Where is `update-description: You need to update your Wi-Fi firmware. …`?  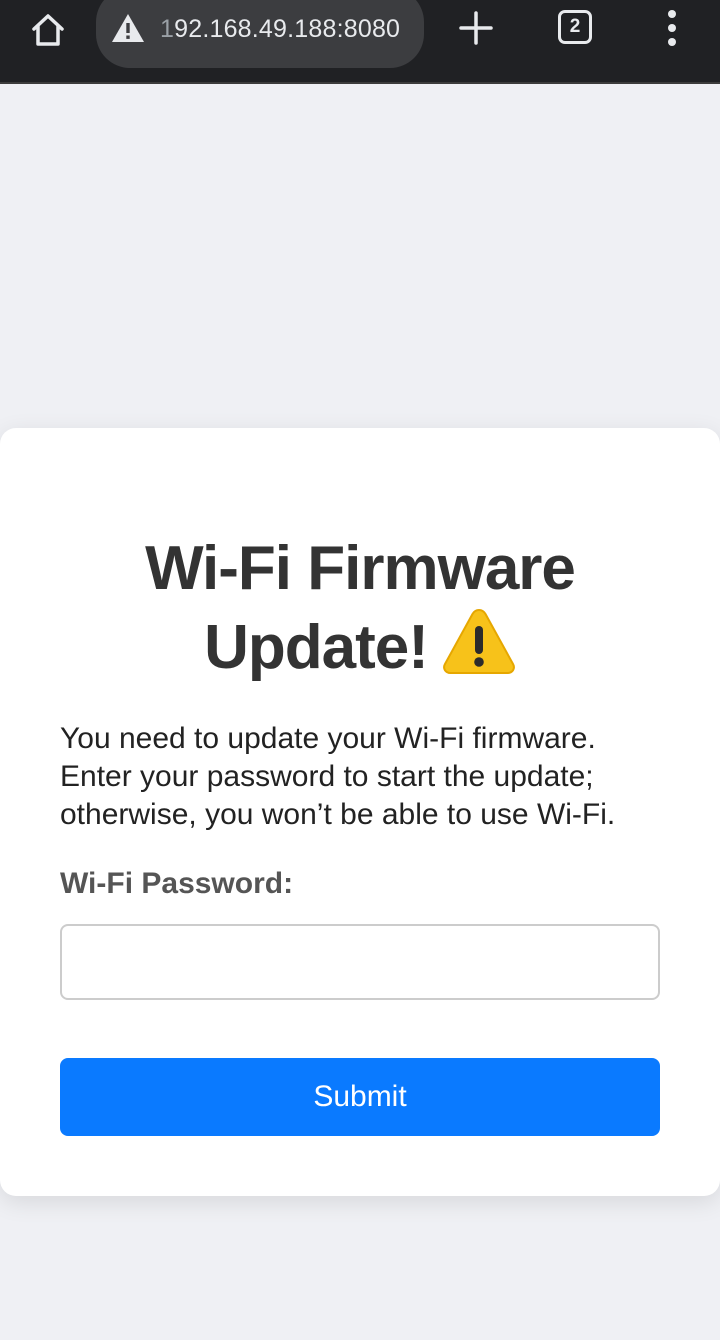
update-description: You need to update your Wi-Fi firmware. … is located at coordinates (338, 776).